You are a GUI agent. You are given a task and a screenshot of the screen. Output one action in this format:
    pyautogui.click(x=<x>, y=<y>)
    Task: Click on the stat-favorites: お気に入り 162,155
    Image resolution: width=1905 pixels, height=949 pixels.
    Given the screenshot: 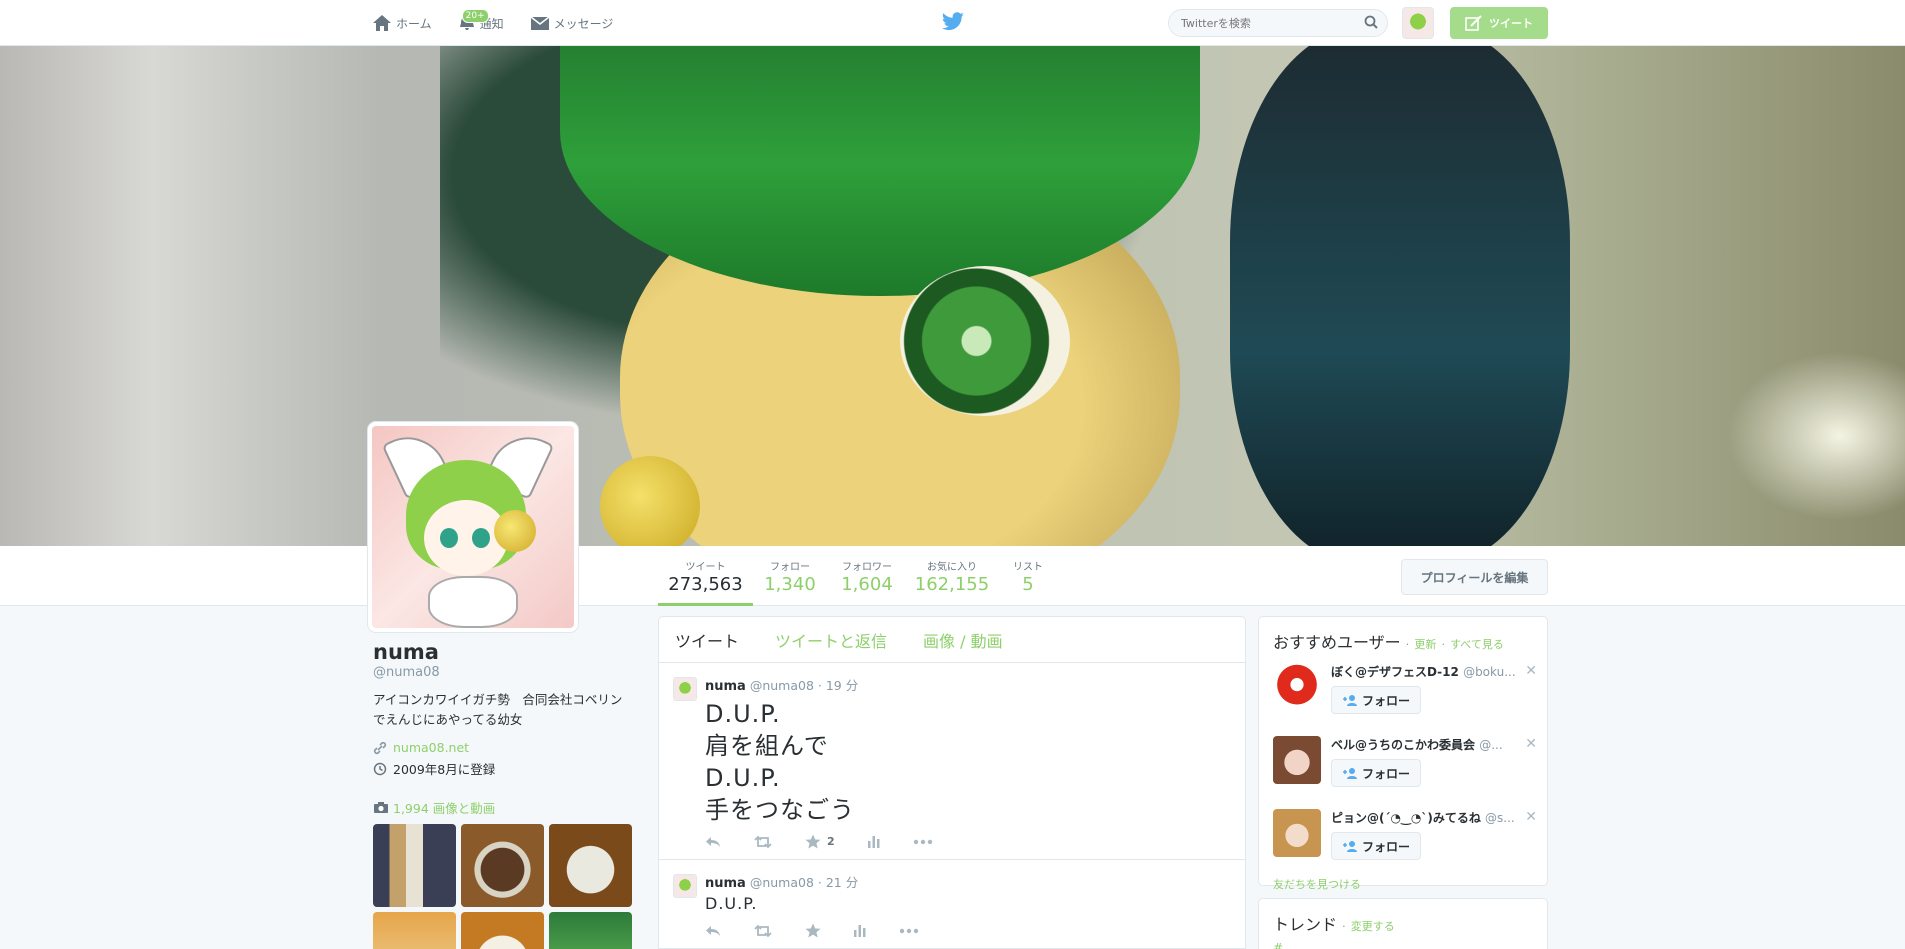 What is the action you would take?
    pyautogui.click(x=952, y=576)
    